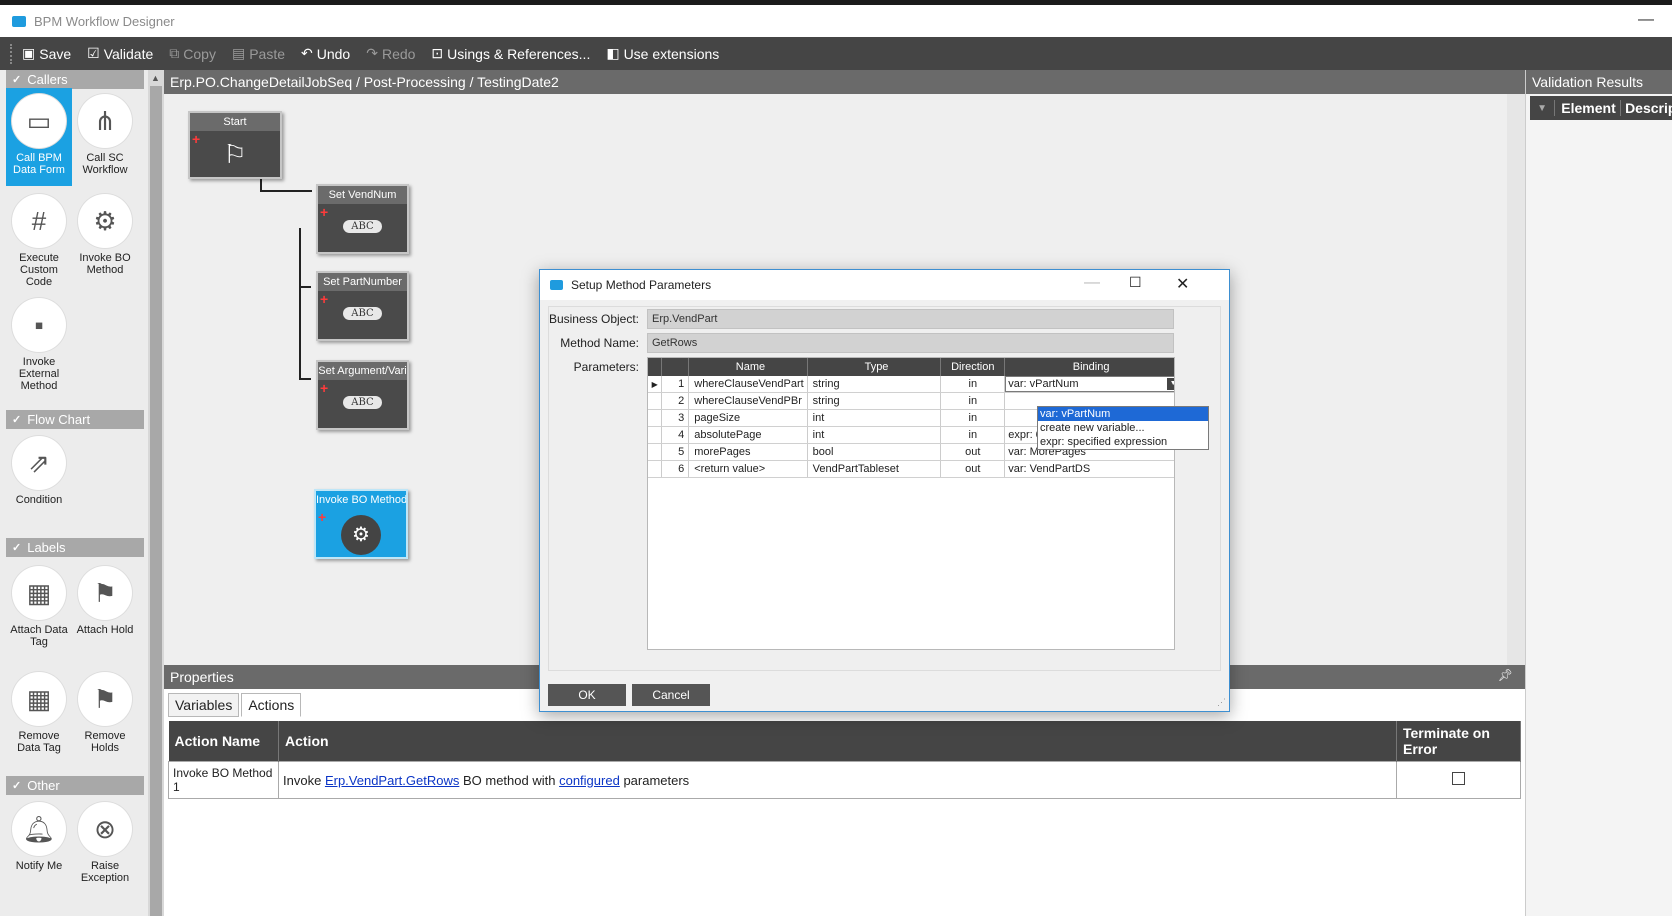 Image resolution: width=1672 pixels, height=916 pixels. Describe the element at coordinates (1182, 284) in the screenshot. I see `dialog-close-button: ✕` at that location.